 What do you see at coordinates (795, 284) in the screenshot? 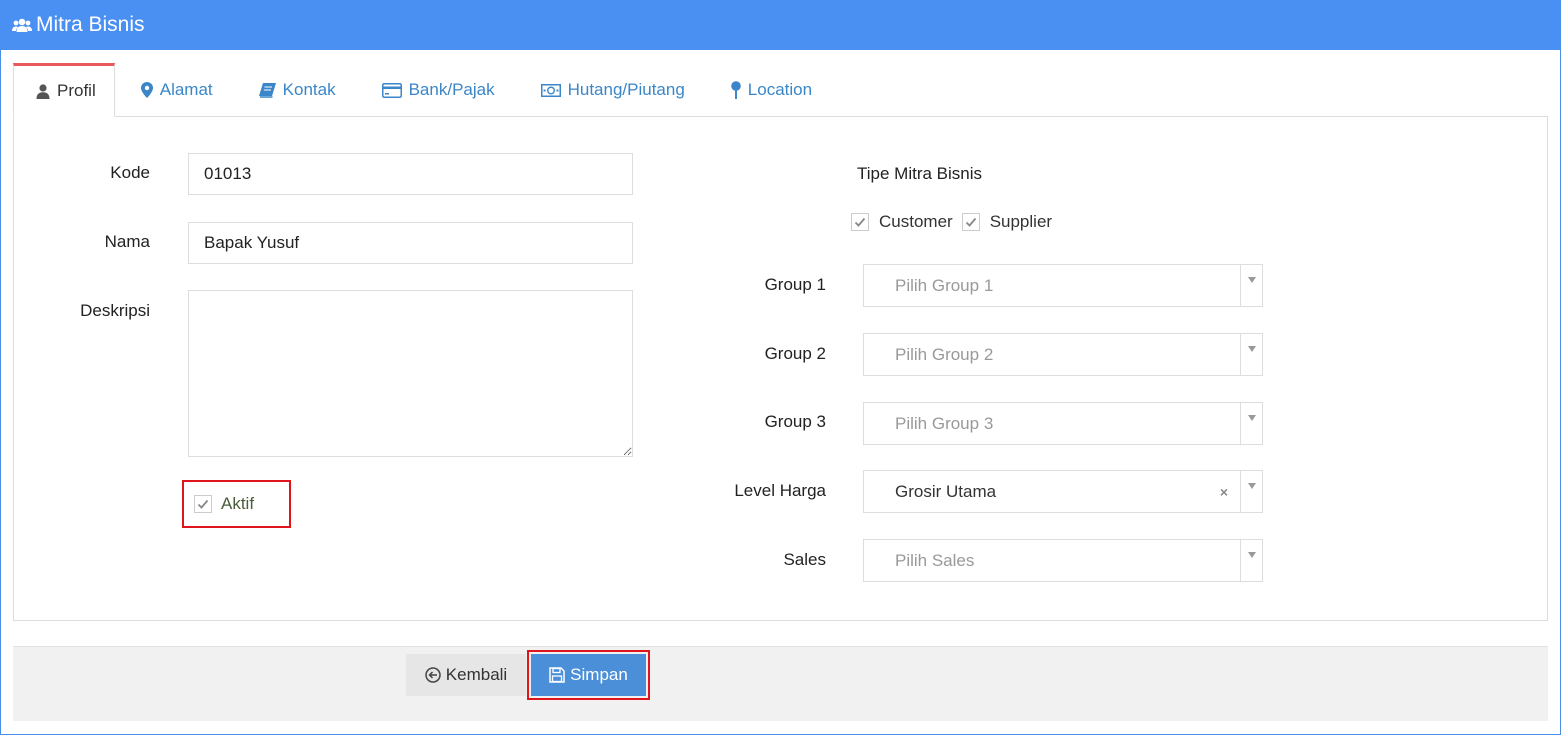
I see `group1-label: Group 1` at bounding box center [795, 284].